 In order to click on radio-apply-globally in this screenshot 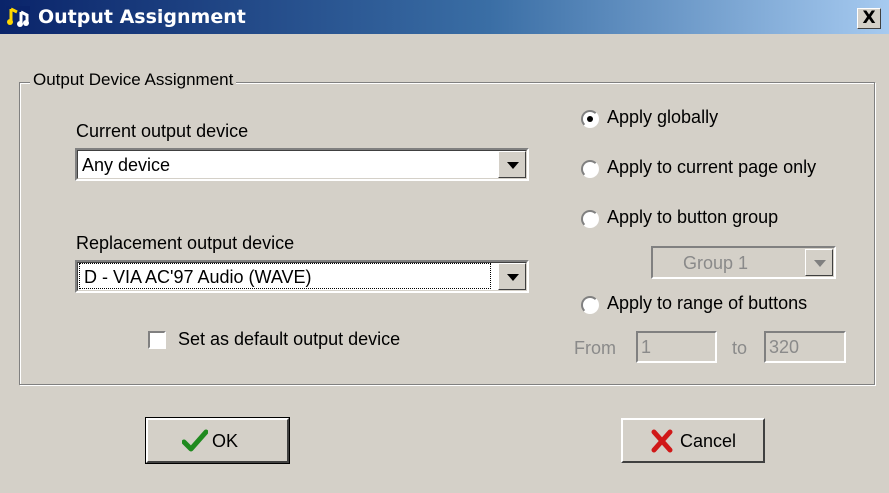, I will do `click(590, 119)`.